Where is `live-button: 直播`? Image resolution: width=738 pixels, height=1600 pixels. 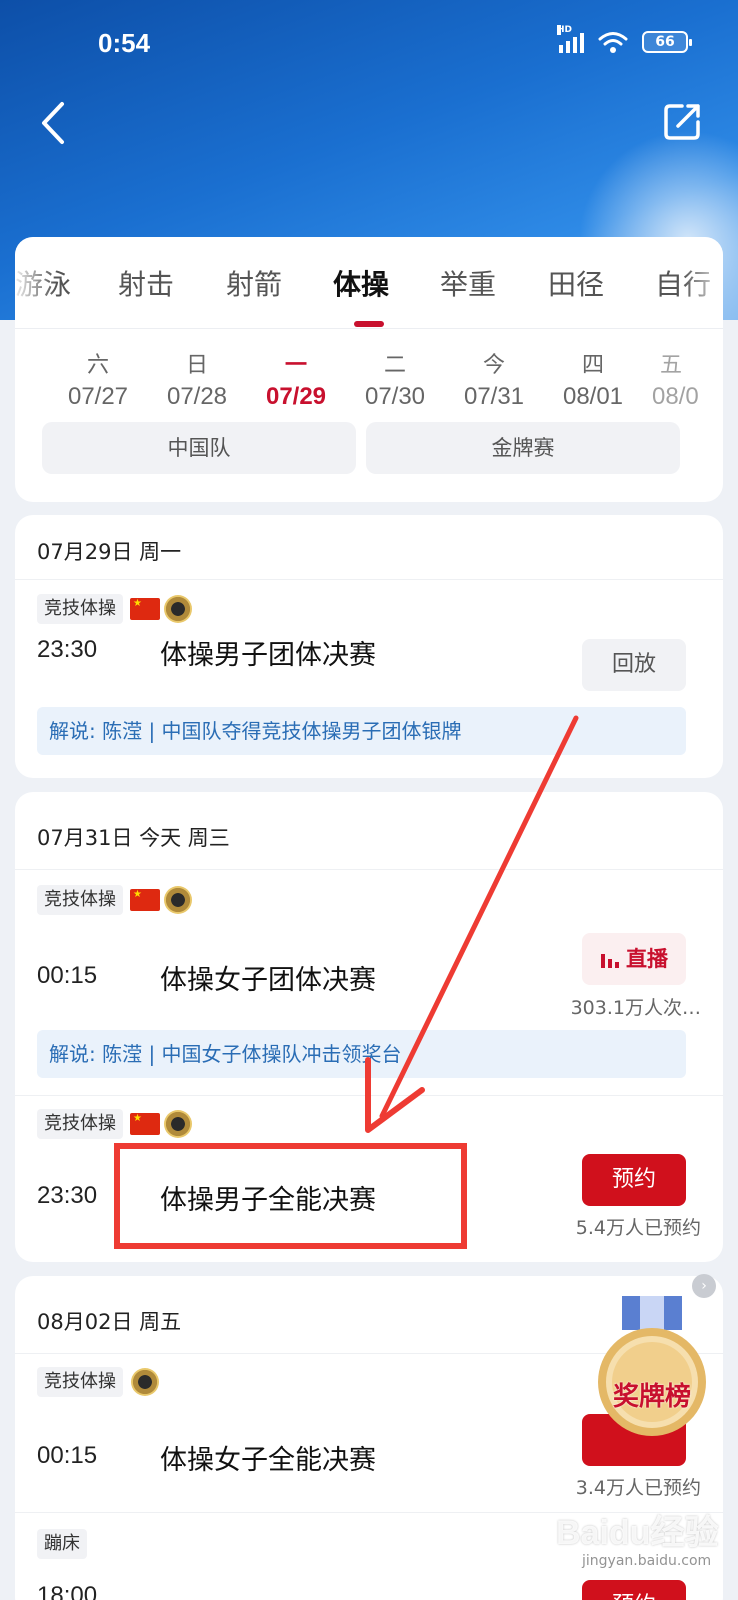 live-button: 直播 is located at coordinates (634, 959).